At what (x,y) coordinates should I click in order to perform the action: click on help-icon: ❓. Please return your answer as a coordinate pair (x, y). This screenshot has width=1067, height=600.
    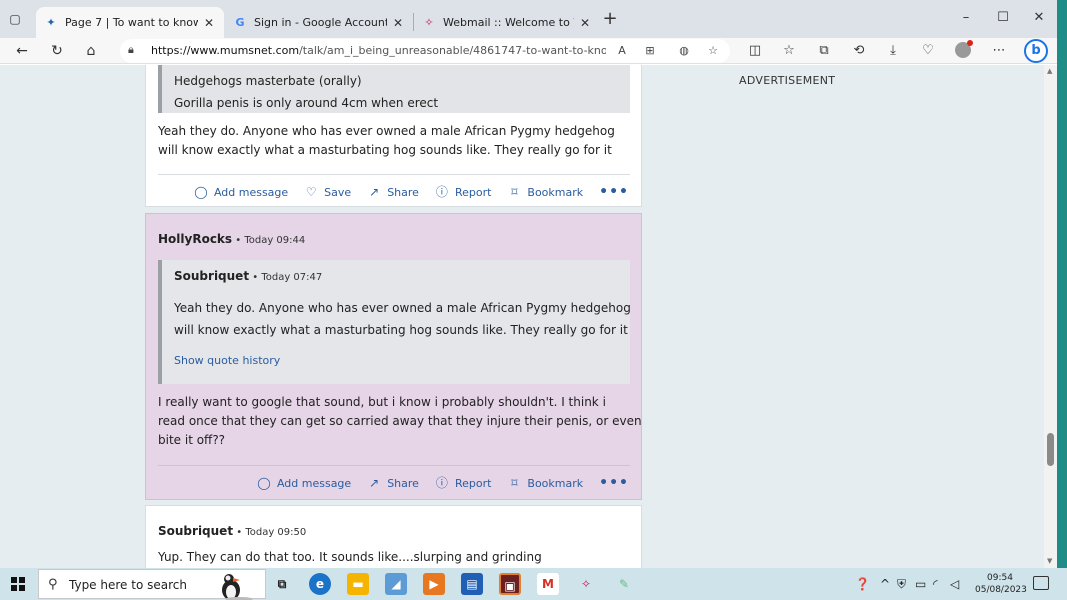
    Looking at the image, I should click on (862, 584).